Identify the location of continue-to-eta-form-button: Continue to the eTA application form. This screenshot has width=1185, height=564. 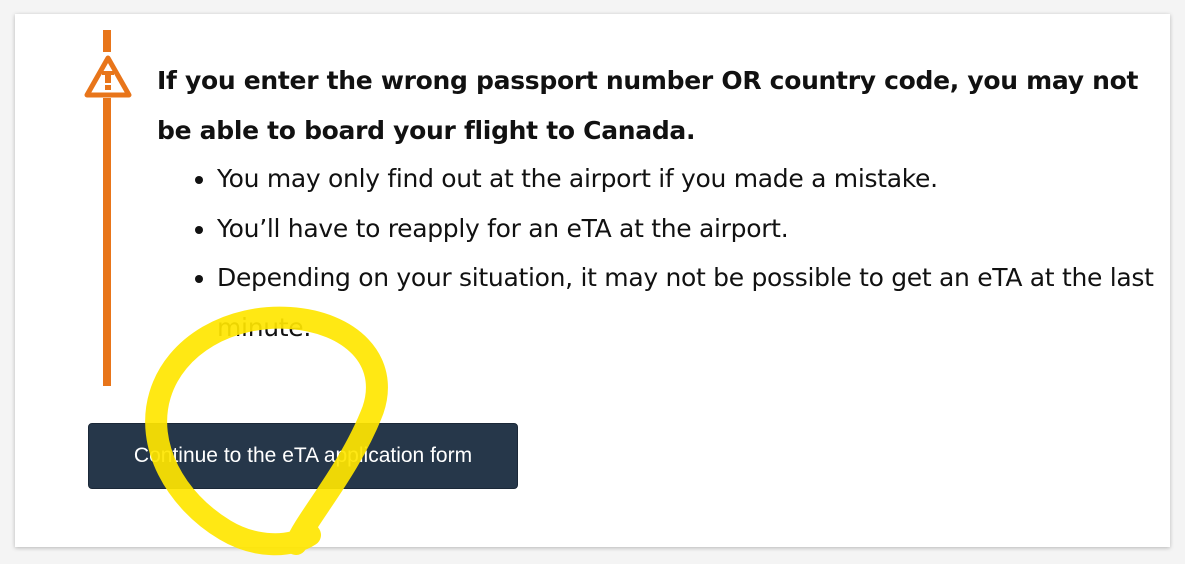
(303, 456).